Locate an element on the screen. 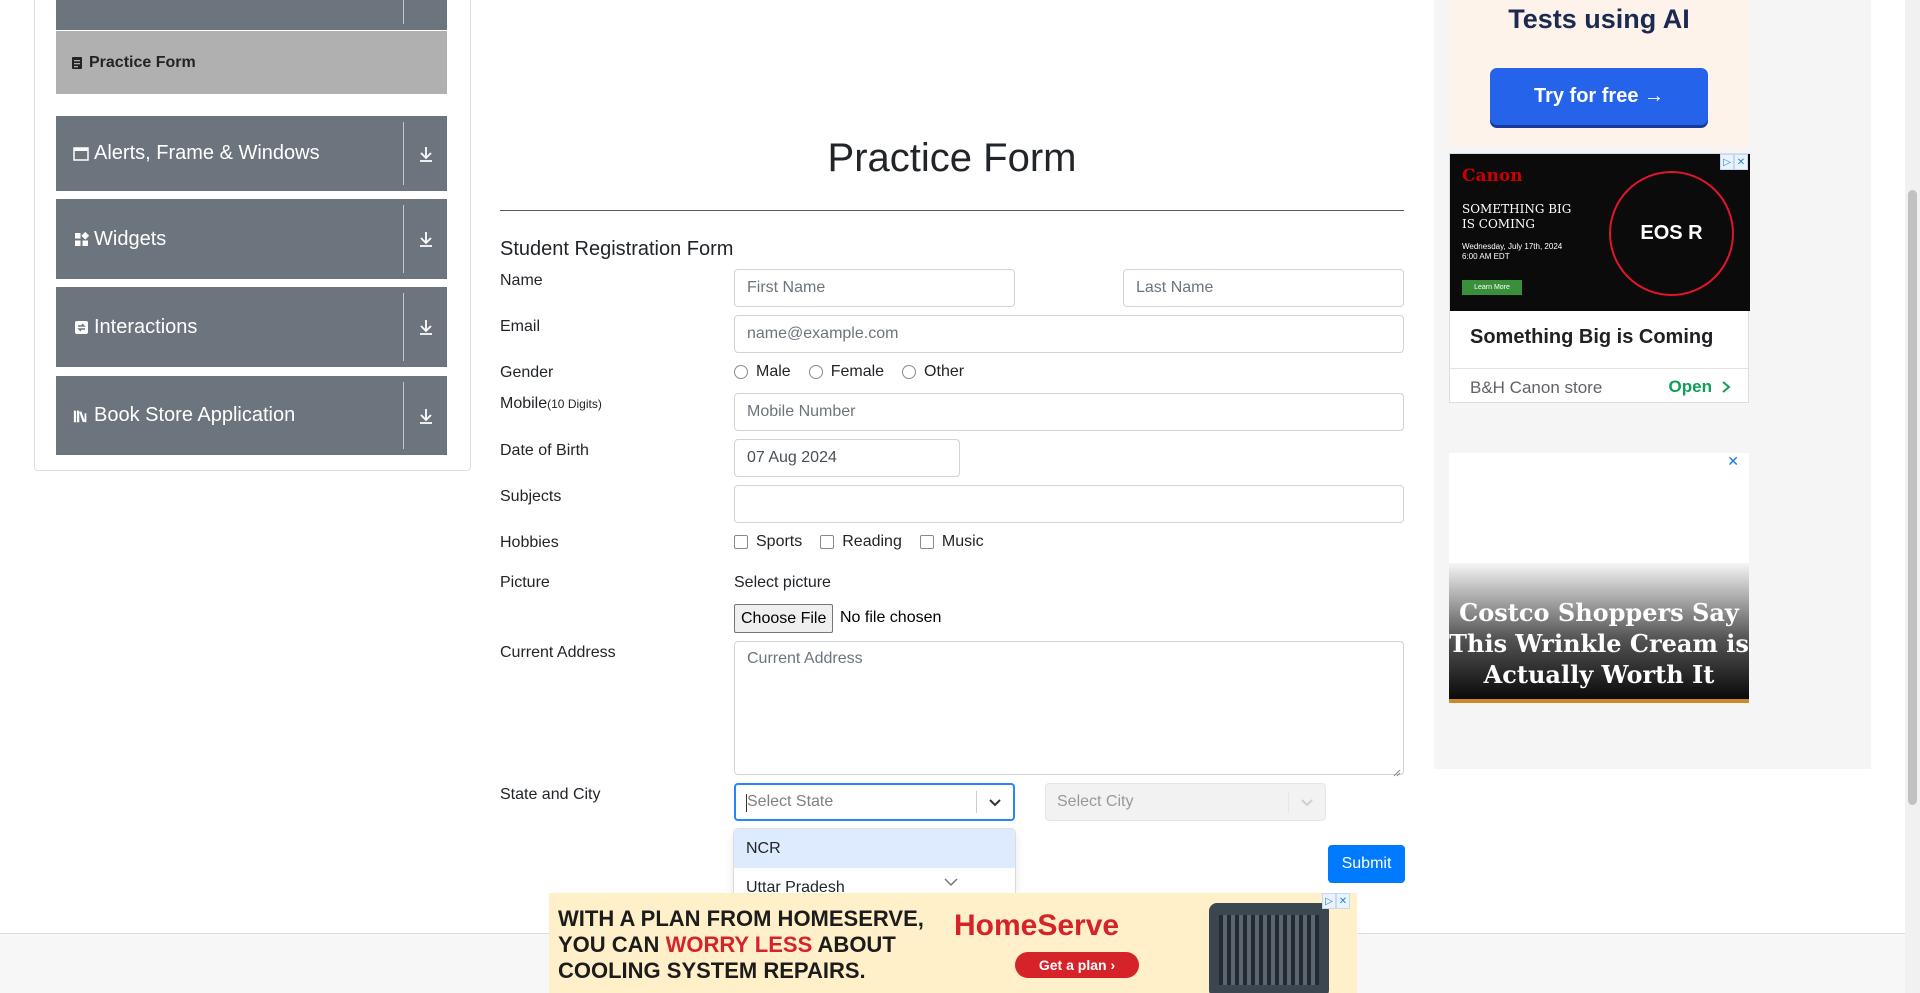 The height and width of the screenshot is (993, 1920). ac-unit-image is located at coordinates (1269, 948).